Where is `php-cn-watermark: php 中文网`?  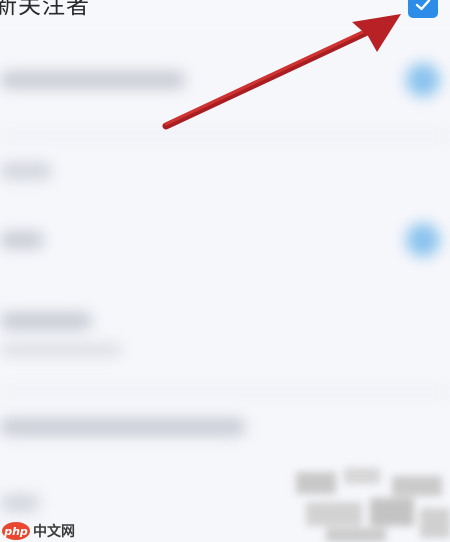 php-cn-watermark: php 中文网 is located at coordinates (38, 531).